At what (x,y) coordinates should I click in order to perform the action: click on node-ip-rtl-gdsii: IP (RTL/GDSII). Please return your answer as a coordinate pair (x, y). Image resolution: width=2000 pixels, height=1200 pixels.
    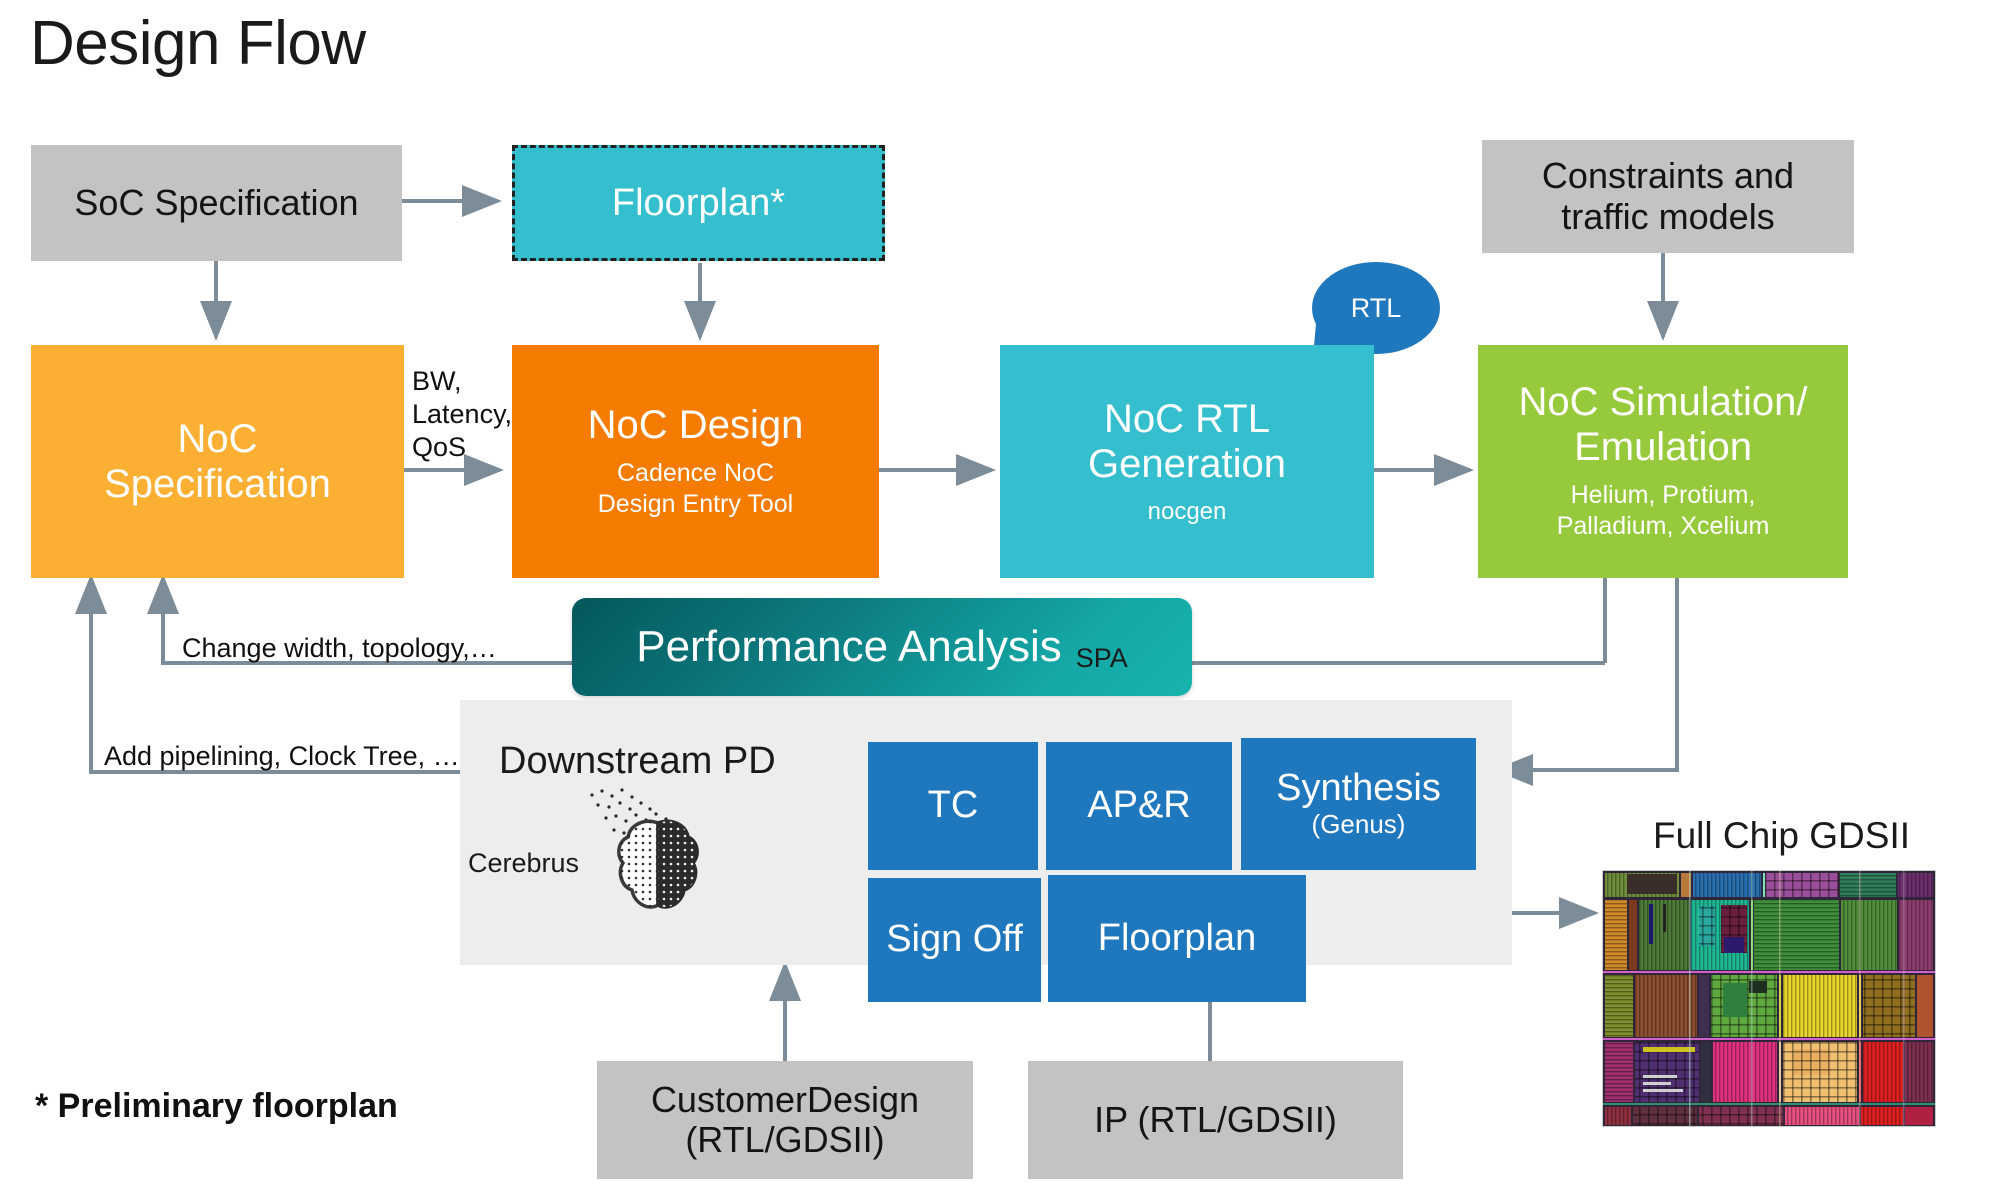
    Looking at the image, I should click on (1215, 1120).